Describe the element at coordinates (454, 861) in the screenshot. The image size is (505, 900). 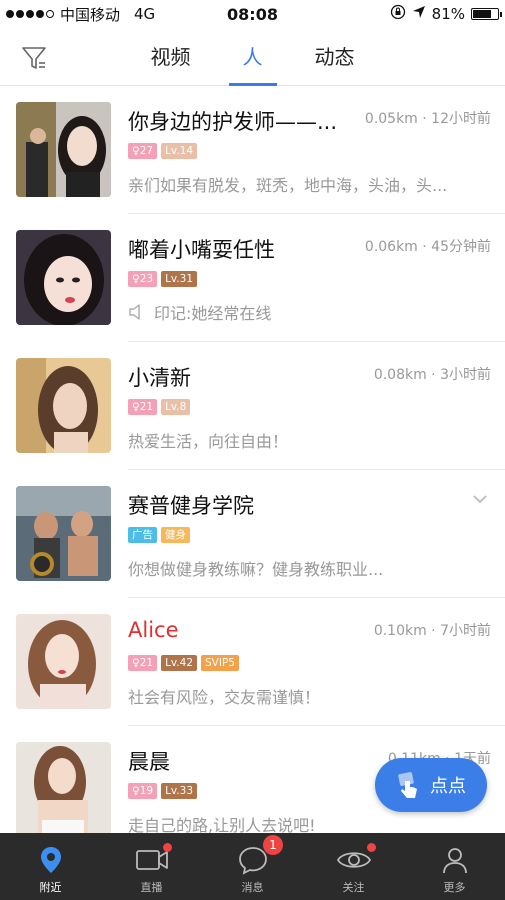
I see `person-icon` at that location.